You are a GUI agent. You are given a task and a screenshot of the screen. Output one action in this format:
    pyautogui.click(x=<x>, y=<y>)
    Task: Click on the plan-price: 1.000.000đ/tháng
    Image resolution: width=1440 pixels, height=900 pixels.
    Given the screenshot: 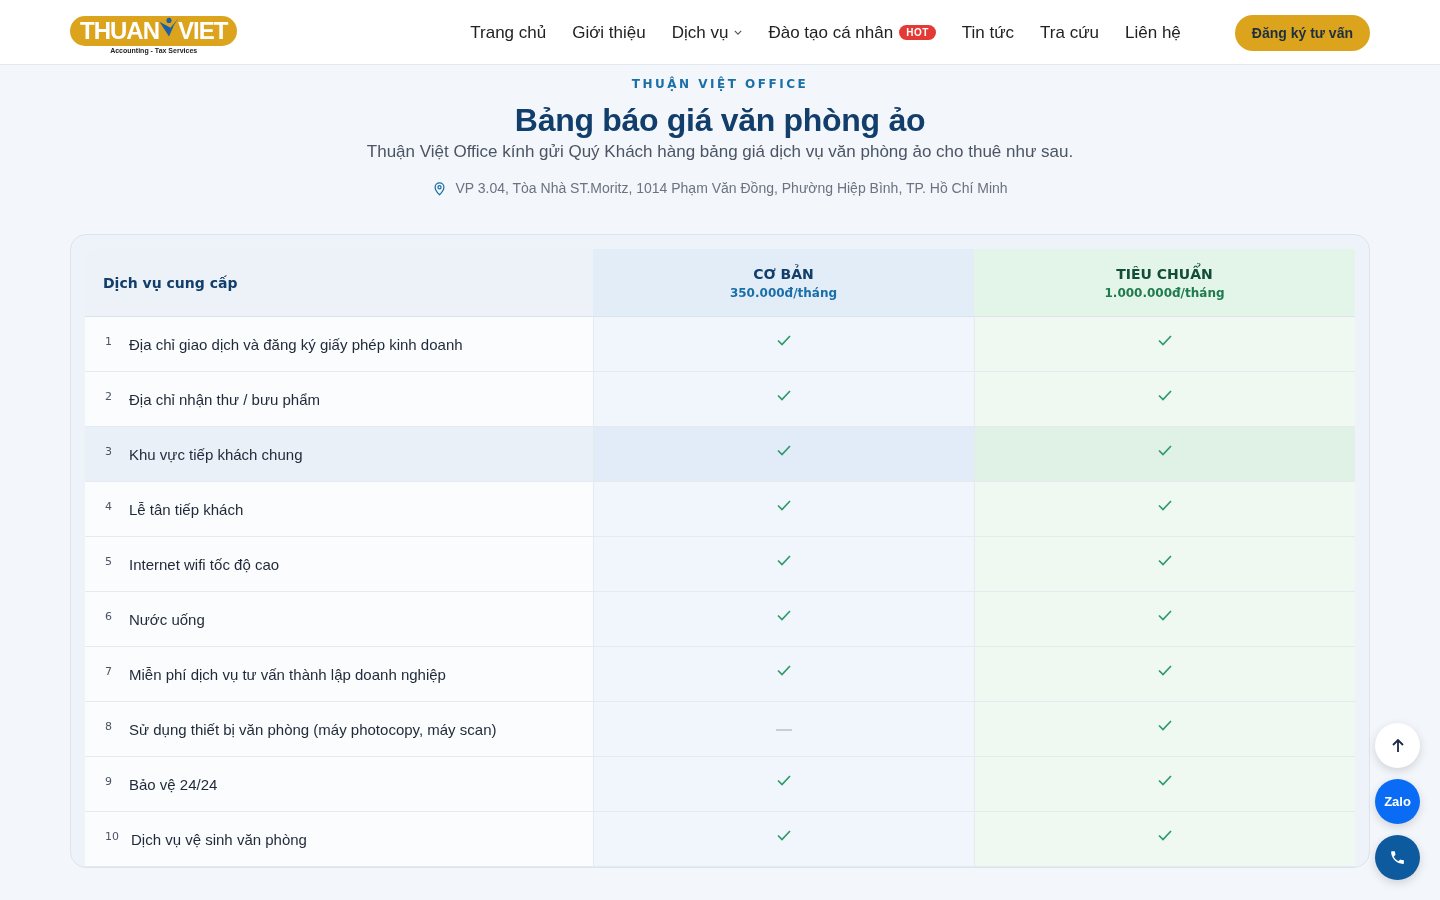 What is the action you would take?
    pyautogui.click(x=1164, y=292)
    